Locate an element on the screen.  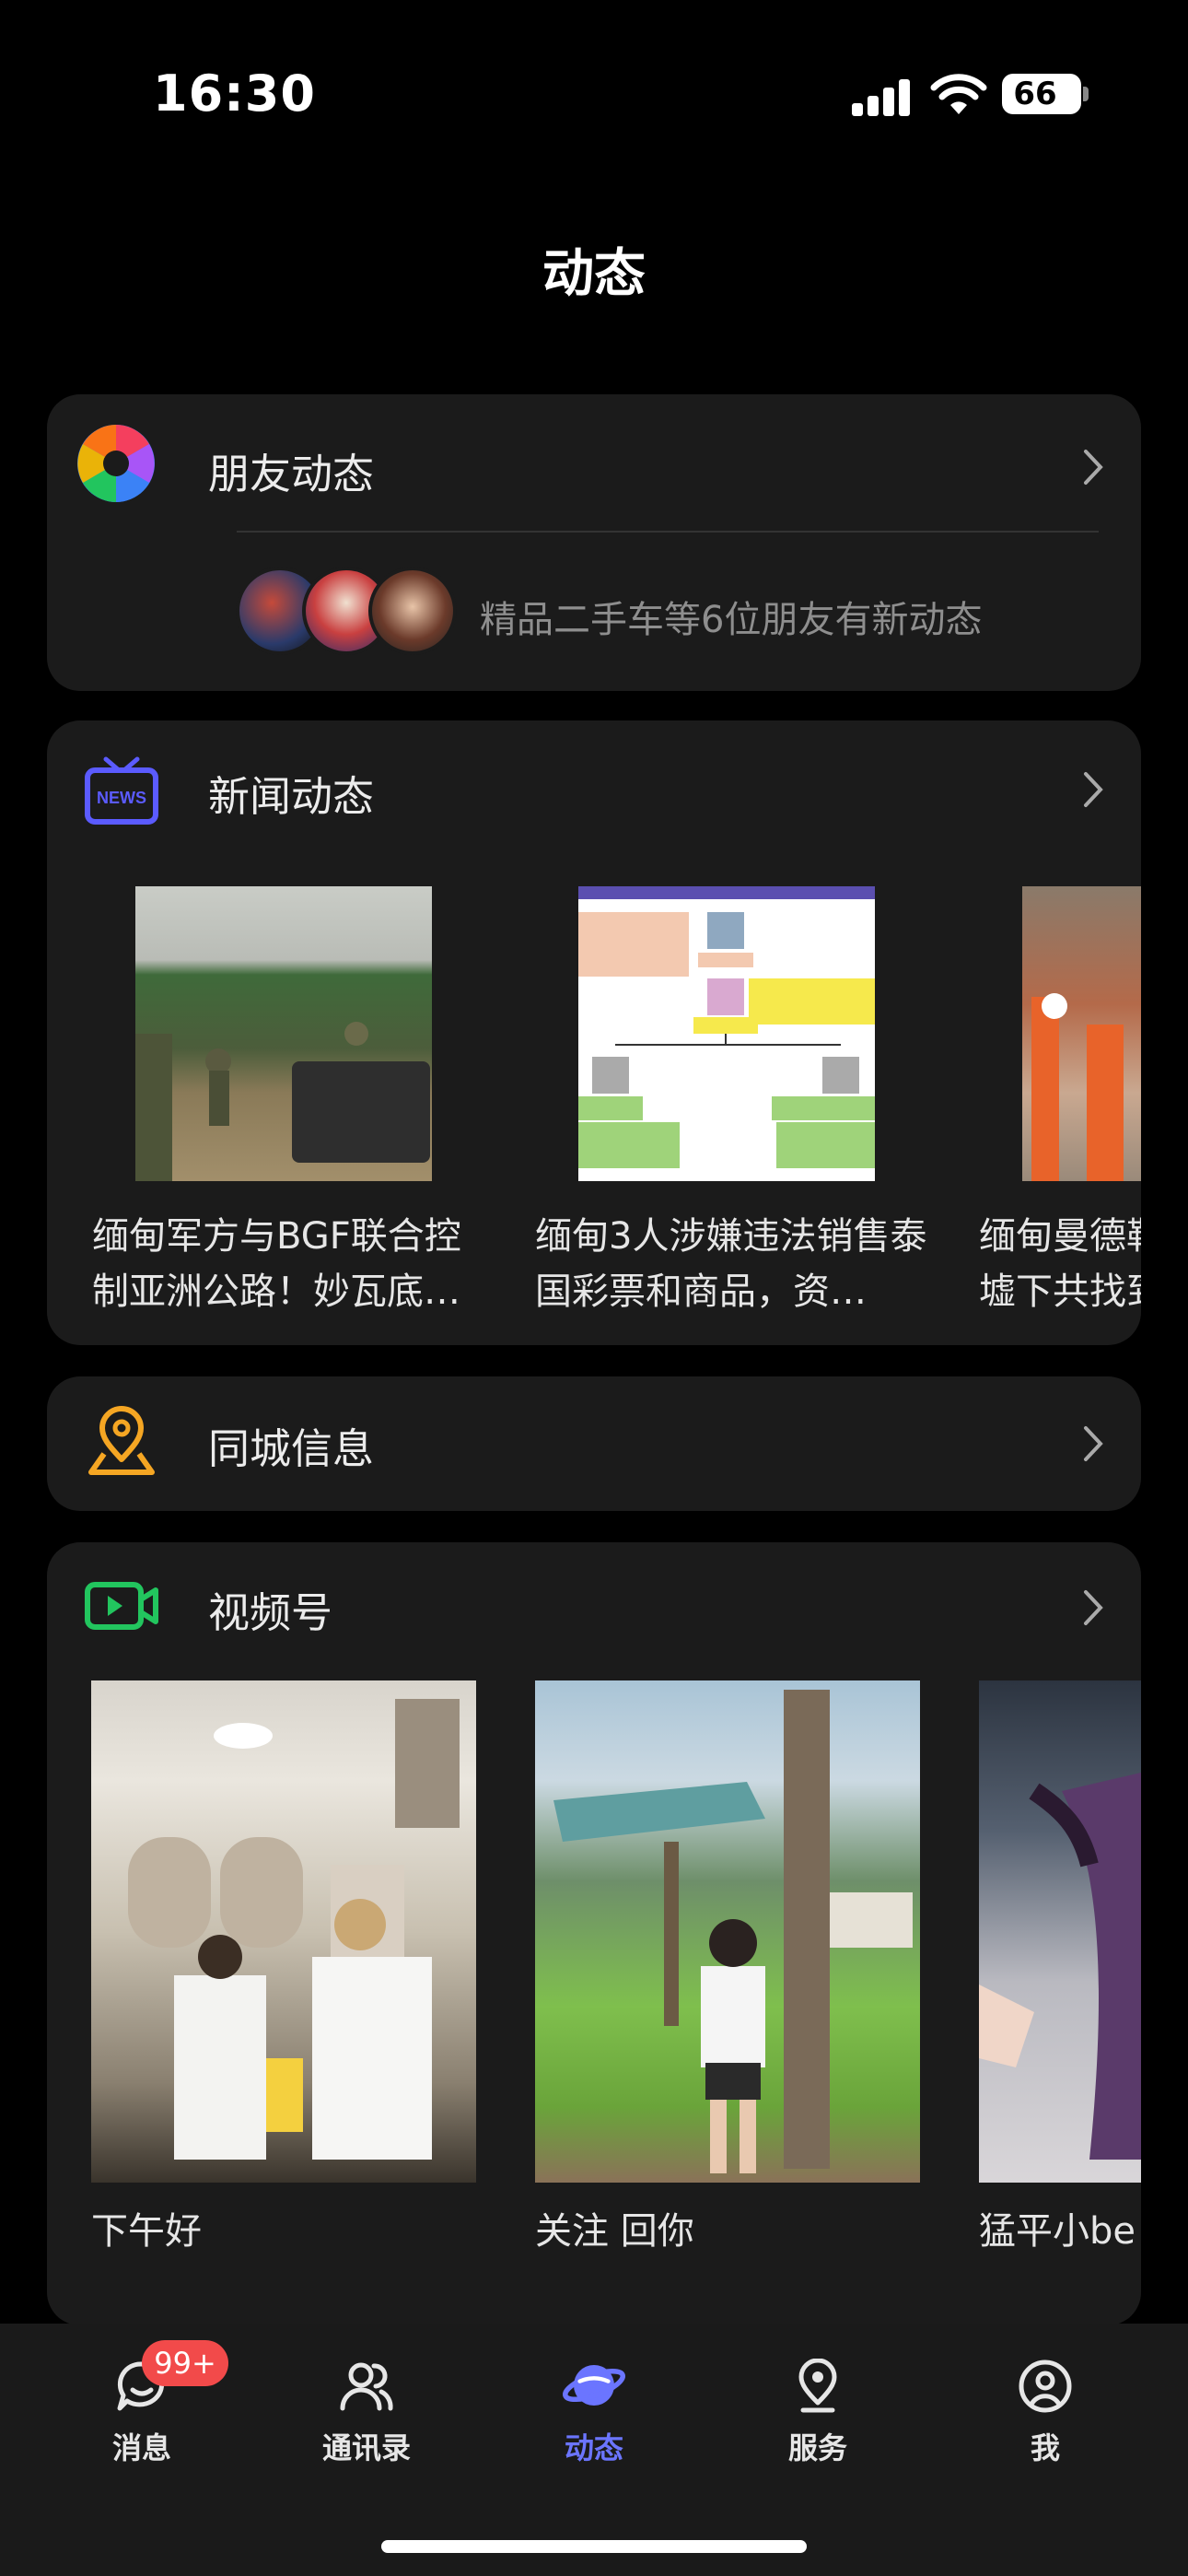
battery-level: 66 is located at coordinates (1035, 94).